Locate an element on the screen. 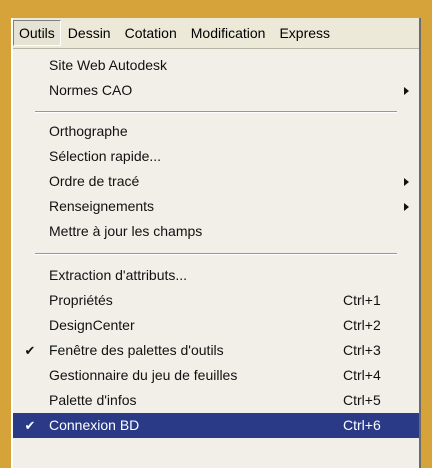  menu-item-label: Connexion BD is located at coordinates (94, 425).